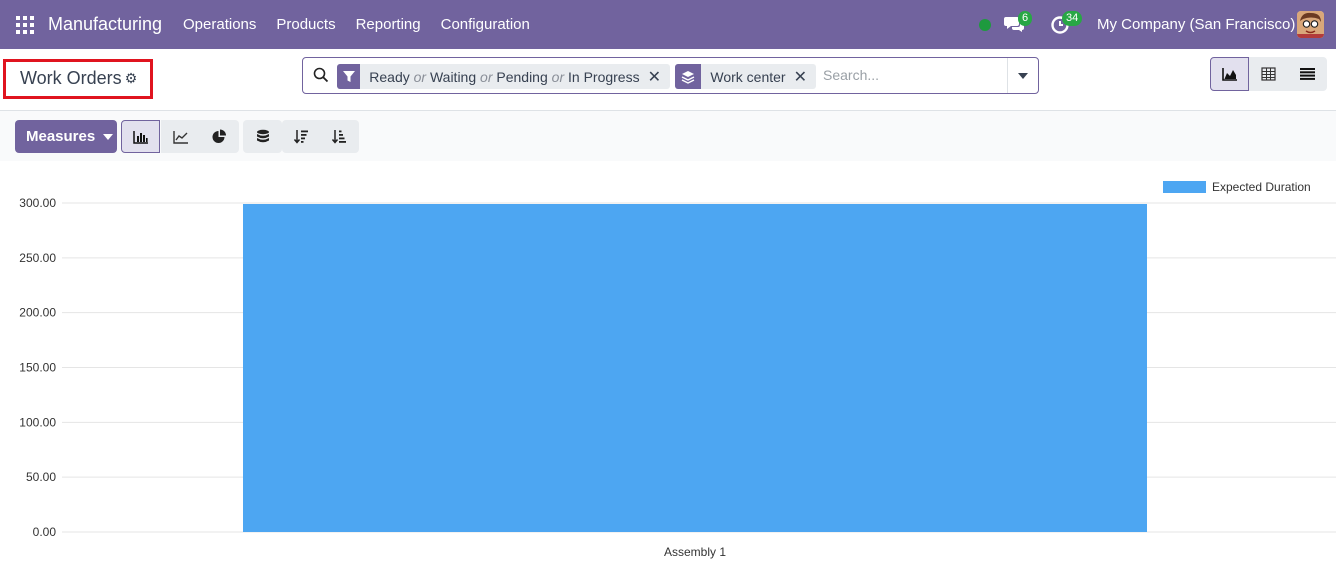 This screenshot has width=1336, height=576. I want to click on line-chart-button, so click(180, 136).